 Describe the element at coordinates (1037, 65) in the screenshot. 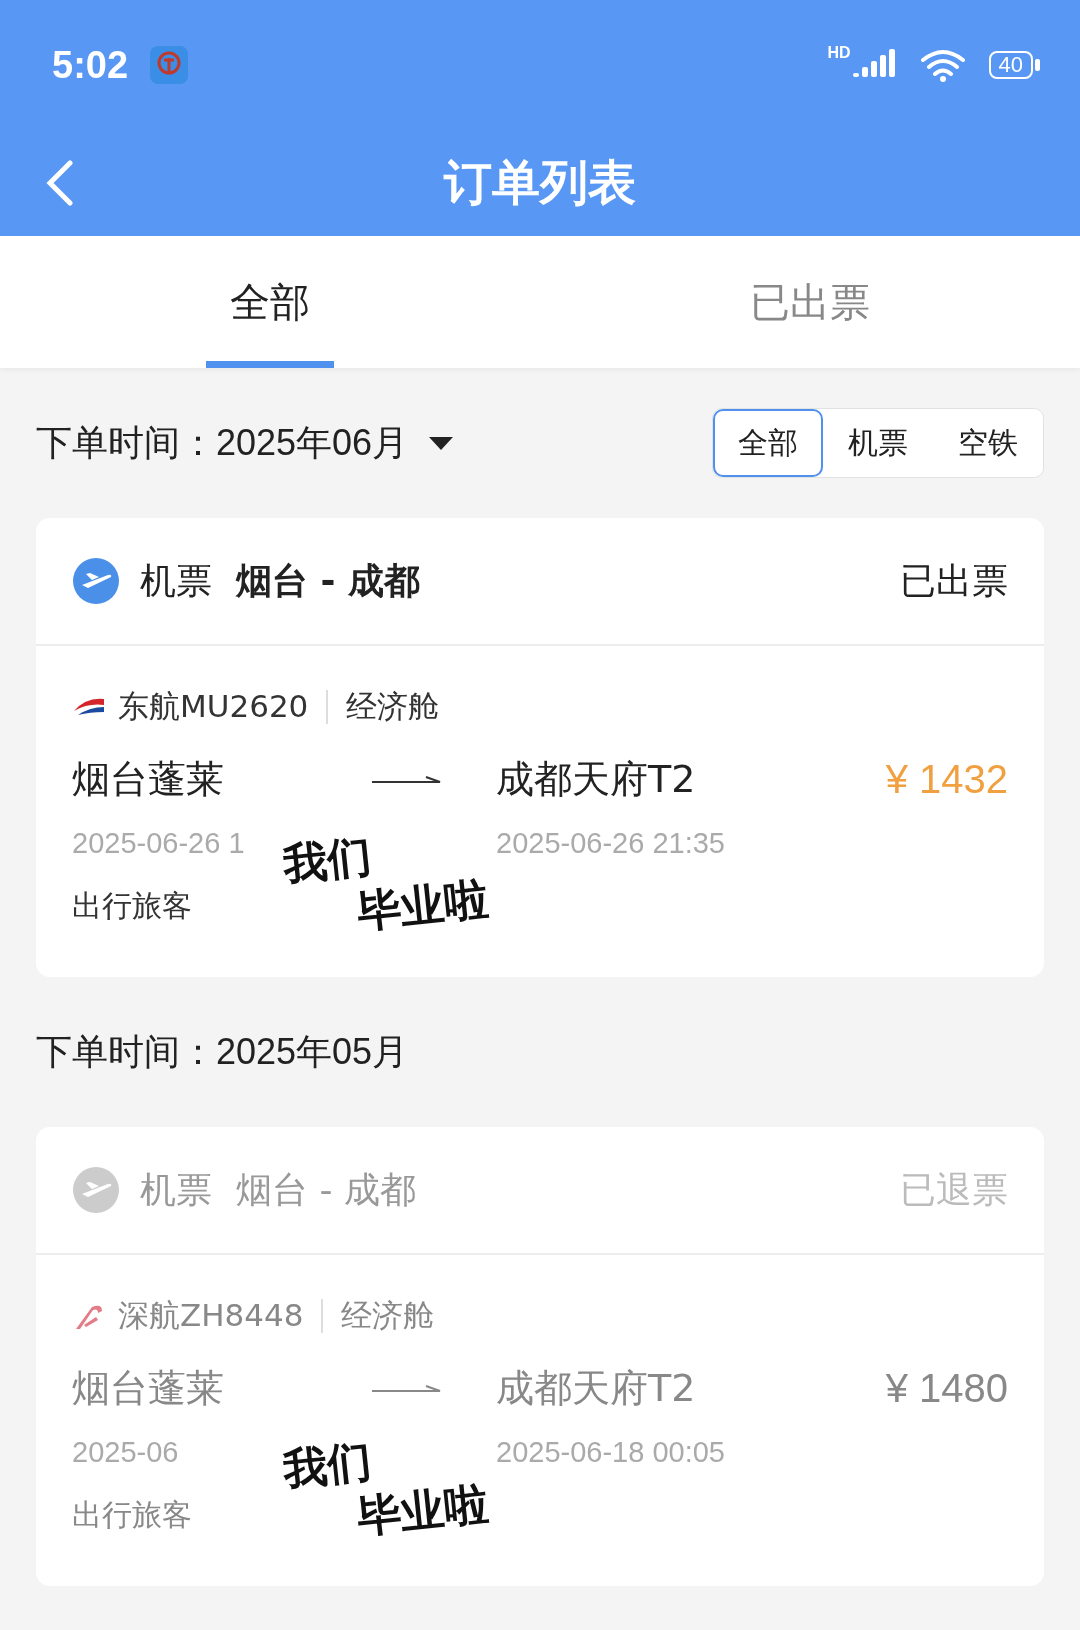

I see `battery-tip-icon` at that location.